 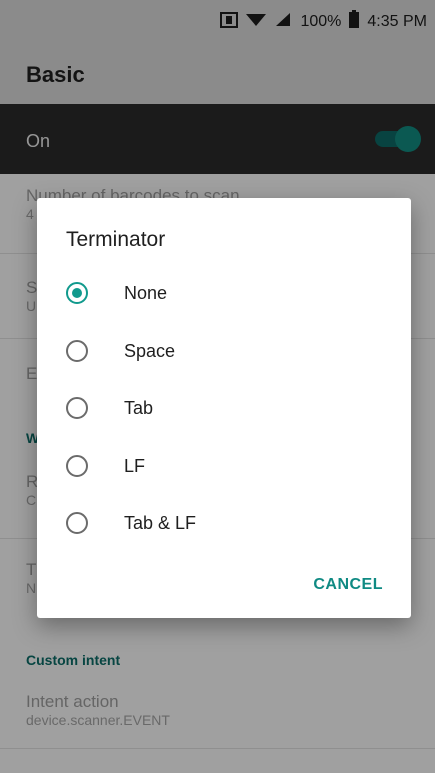 I want to click on option-label: LF, so click(x=135, y=465).